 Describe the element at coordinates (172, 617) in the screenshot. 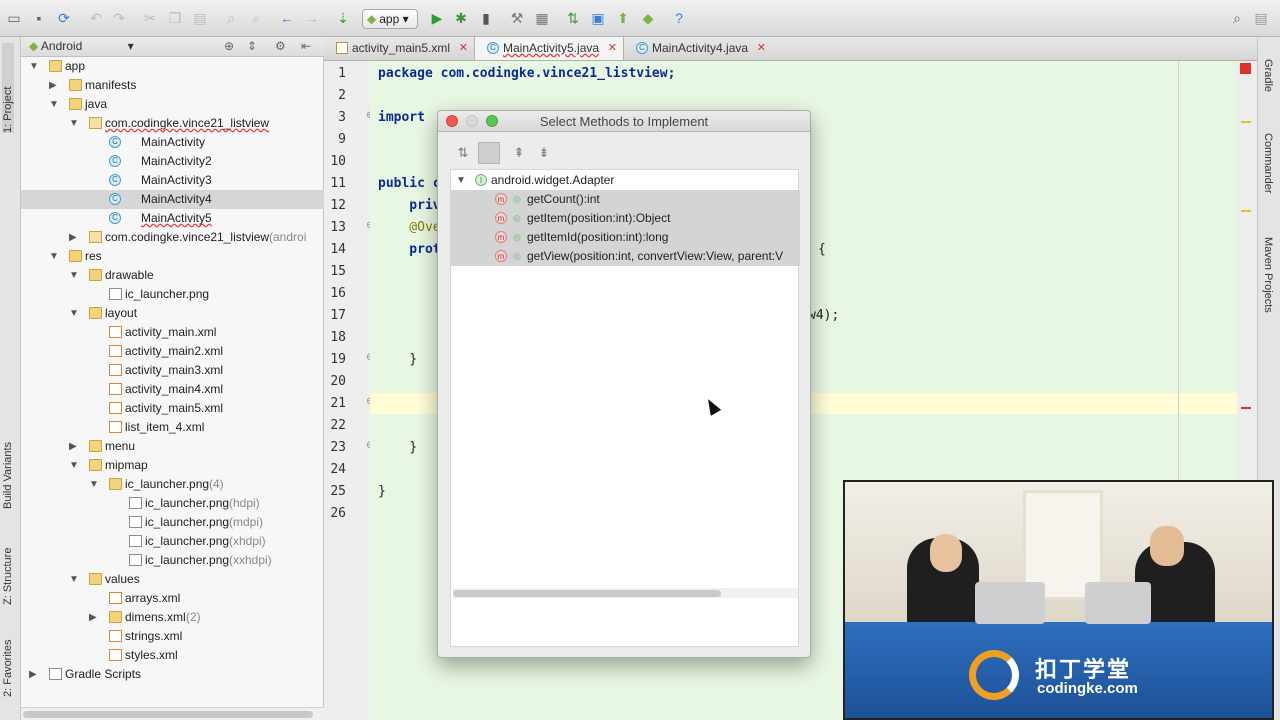

I see `tree-item: ▶ dimens.xml (2)` at that location.